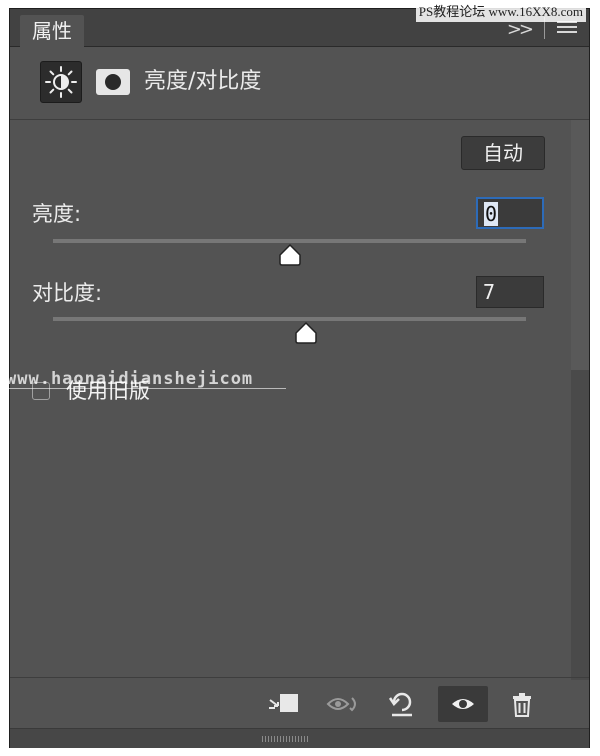  I want to click on watermark-underline, so click(146, 388).